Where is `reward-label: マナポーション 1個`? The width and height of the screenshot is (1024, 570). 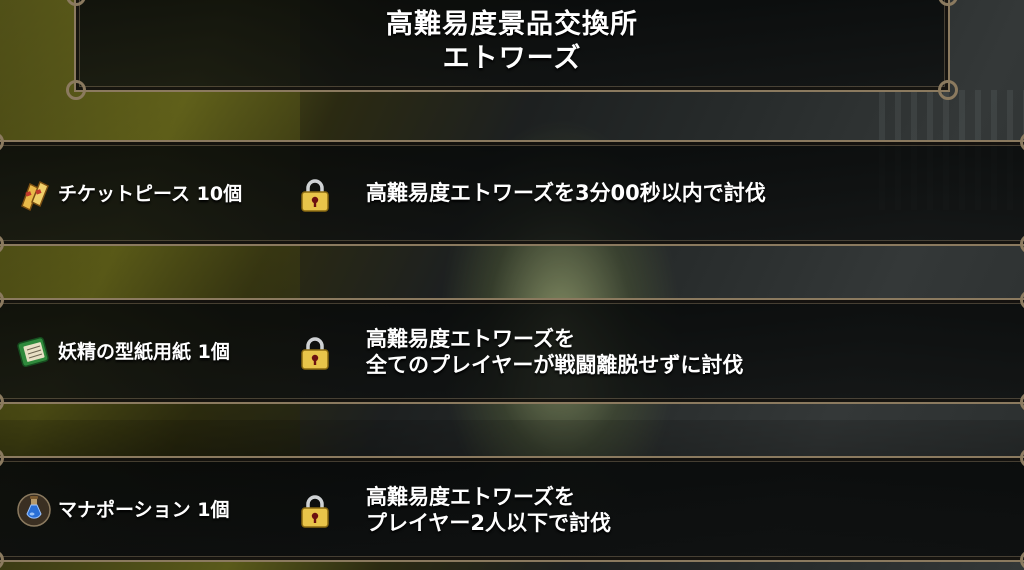
reward-label: マナポーション 1個 is located at coordinates (144, 510).